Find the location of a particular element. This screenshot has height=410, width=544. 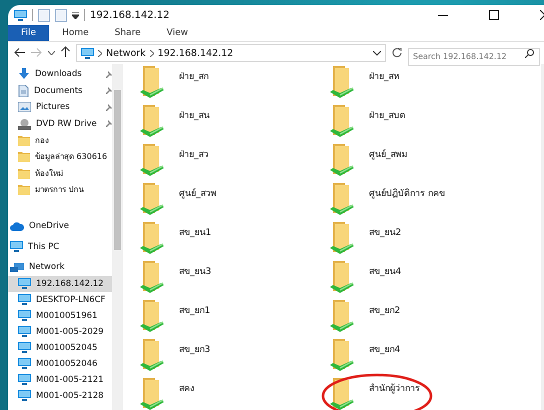

share-name: สข_ยน3 is located at coordinates (195, 269).